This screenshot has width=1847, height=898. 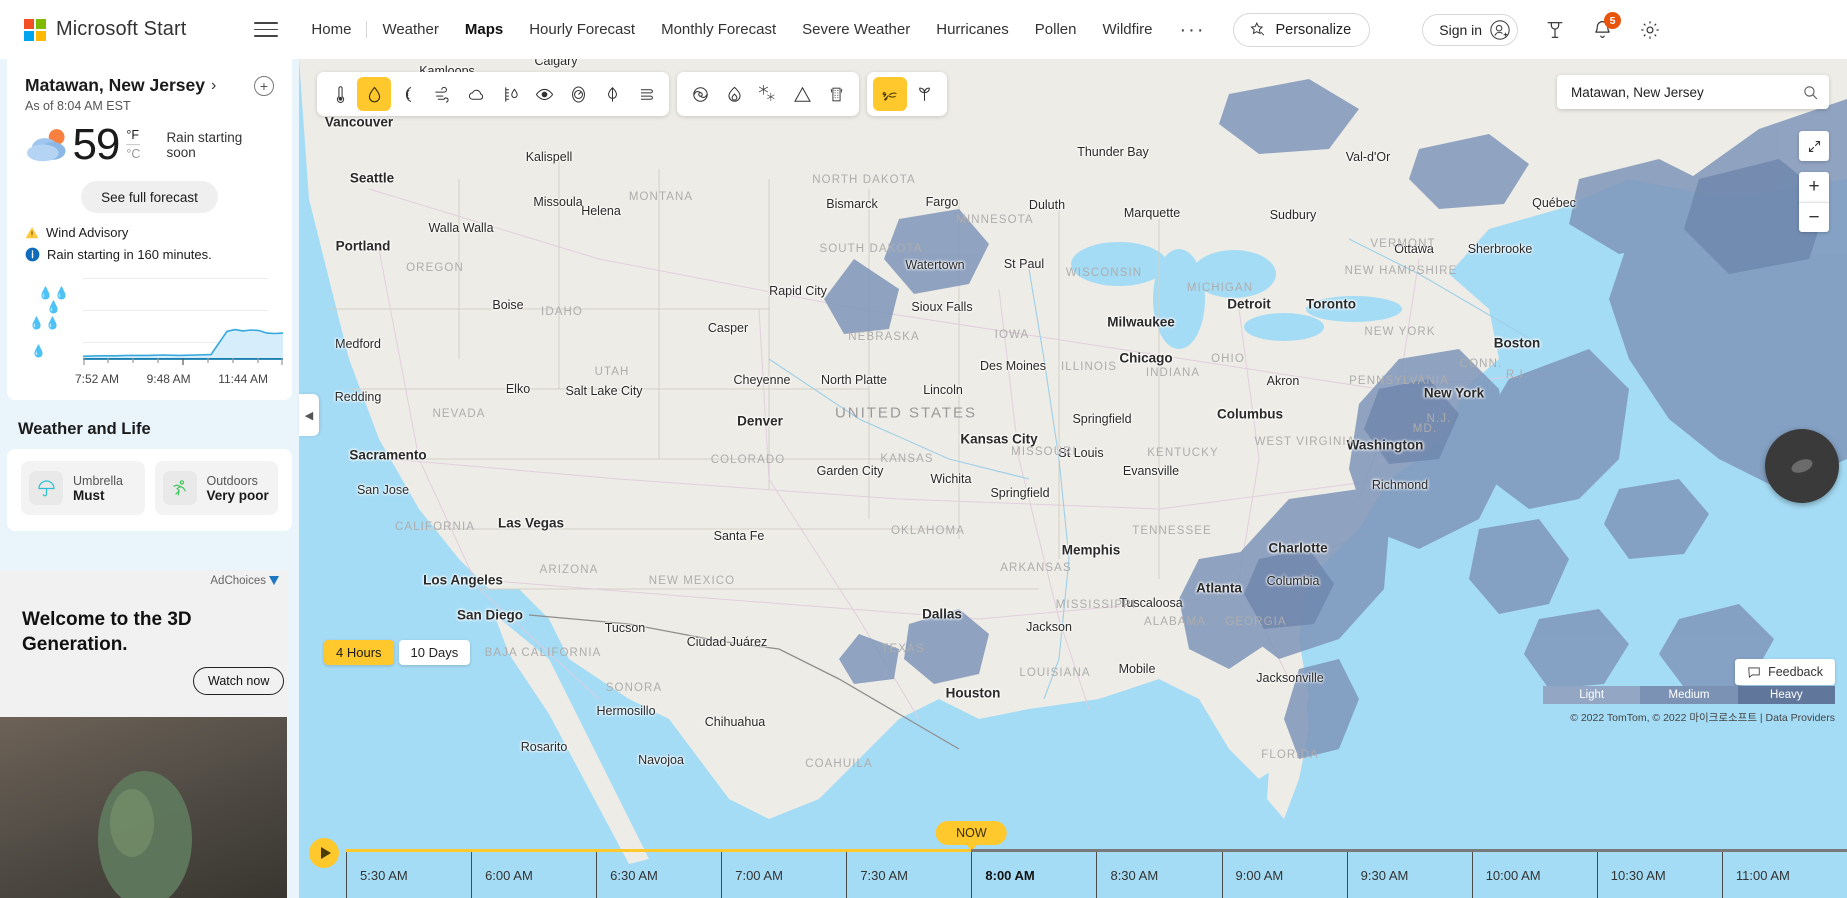 I want to click on range-10-days-button: 10 Days, so click(x=434, y=652).